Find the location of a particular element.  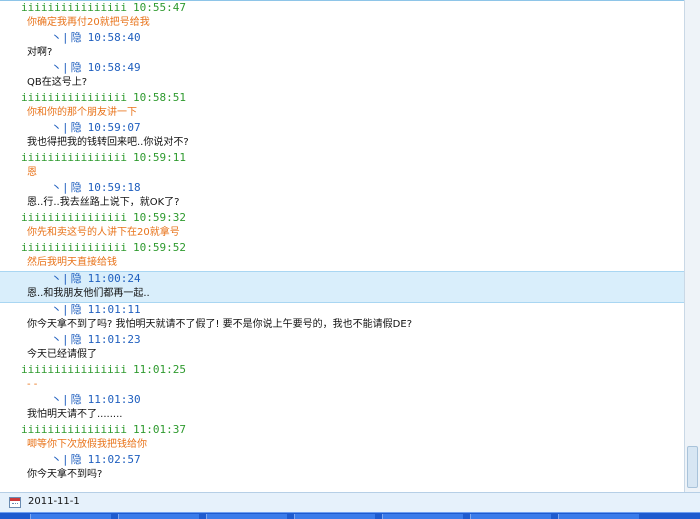

message-header: 丶| 隐 11:02:57 is located at coordinates (342, 460).